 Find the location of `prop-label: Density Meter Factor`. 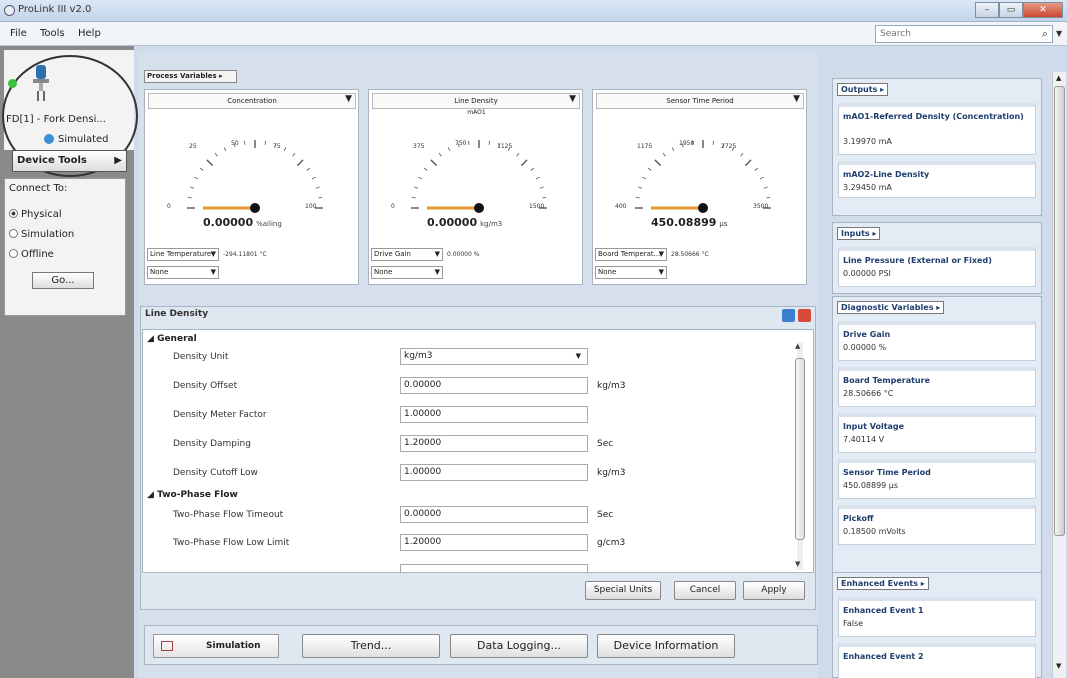

prop-label: Density Meter Factor is located at coordinates (220, 415).